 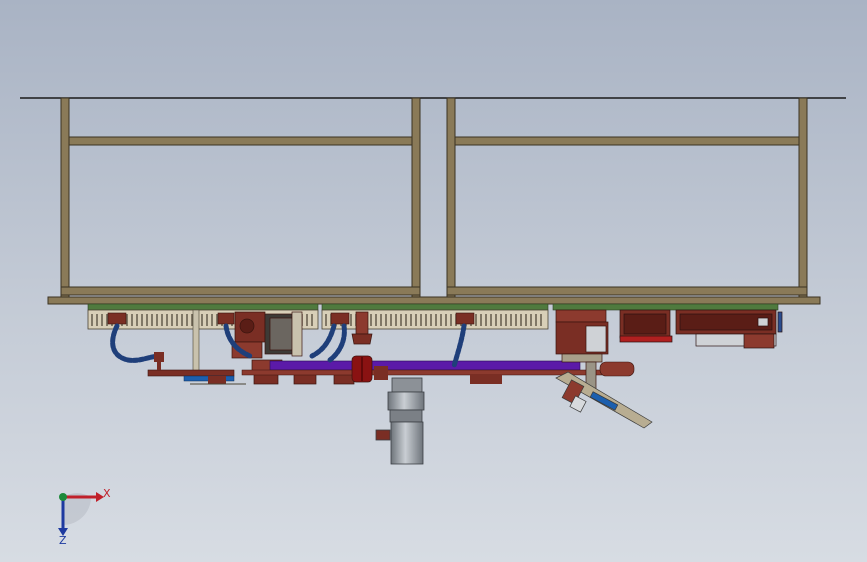 What do you see at coordinates (451, 198) in the screenshot?
I see `frame-post-center-right` at bounding box center [451, 198].